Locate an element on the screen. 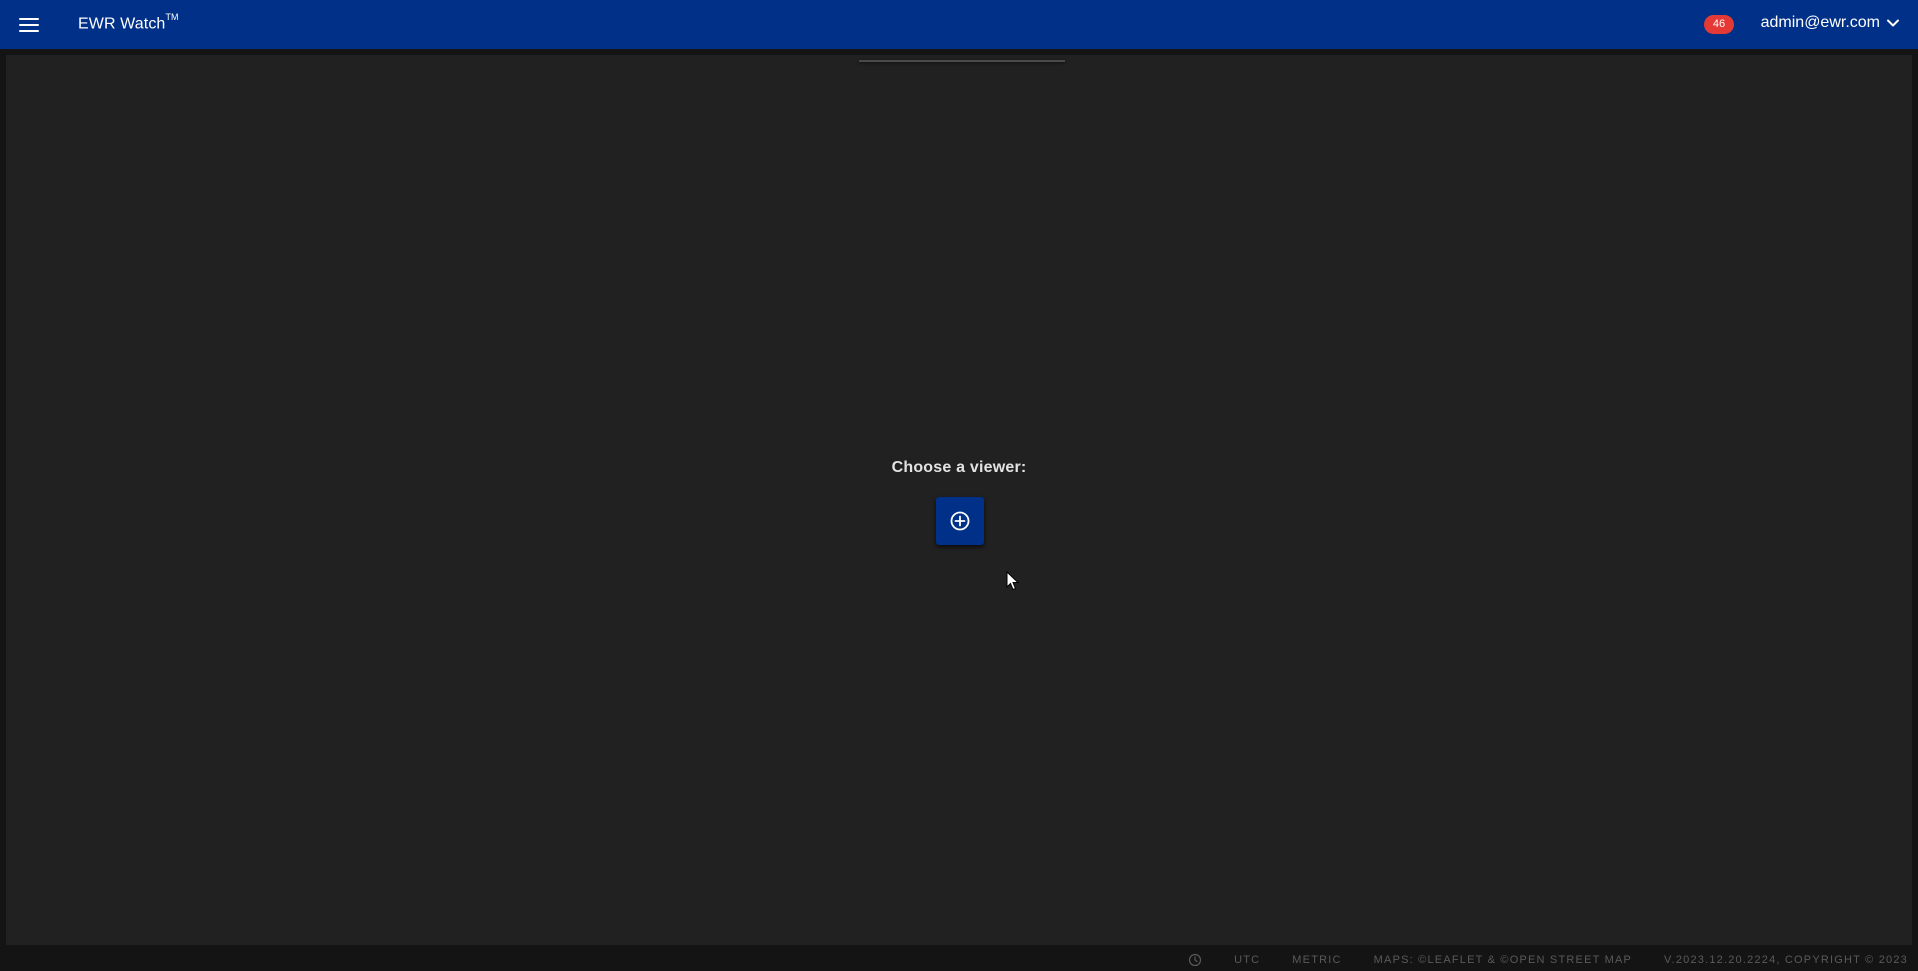 This screenshot has width=1918, height=971. add-viewer-button is located at coordinates (960, 521).